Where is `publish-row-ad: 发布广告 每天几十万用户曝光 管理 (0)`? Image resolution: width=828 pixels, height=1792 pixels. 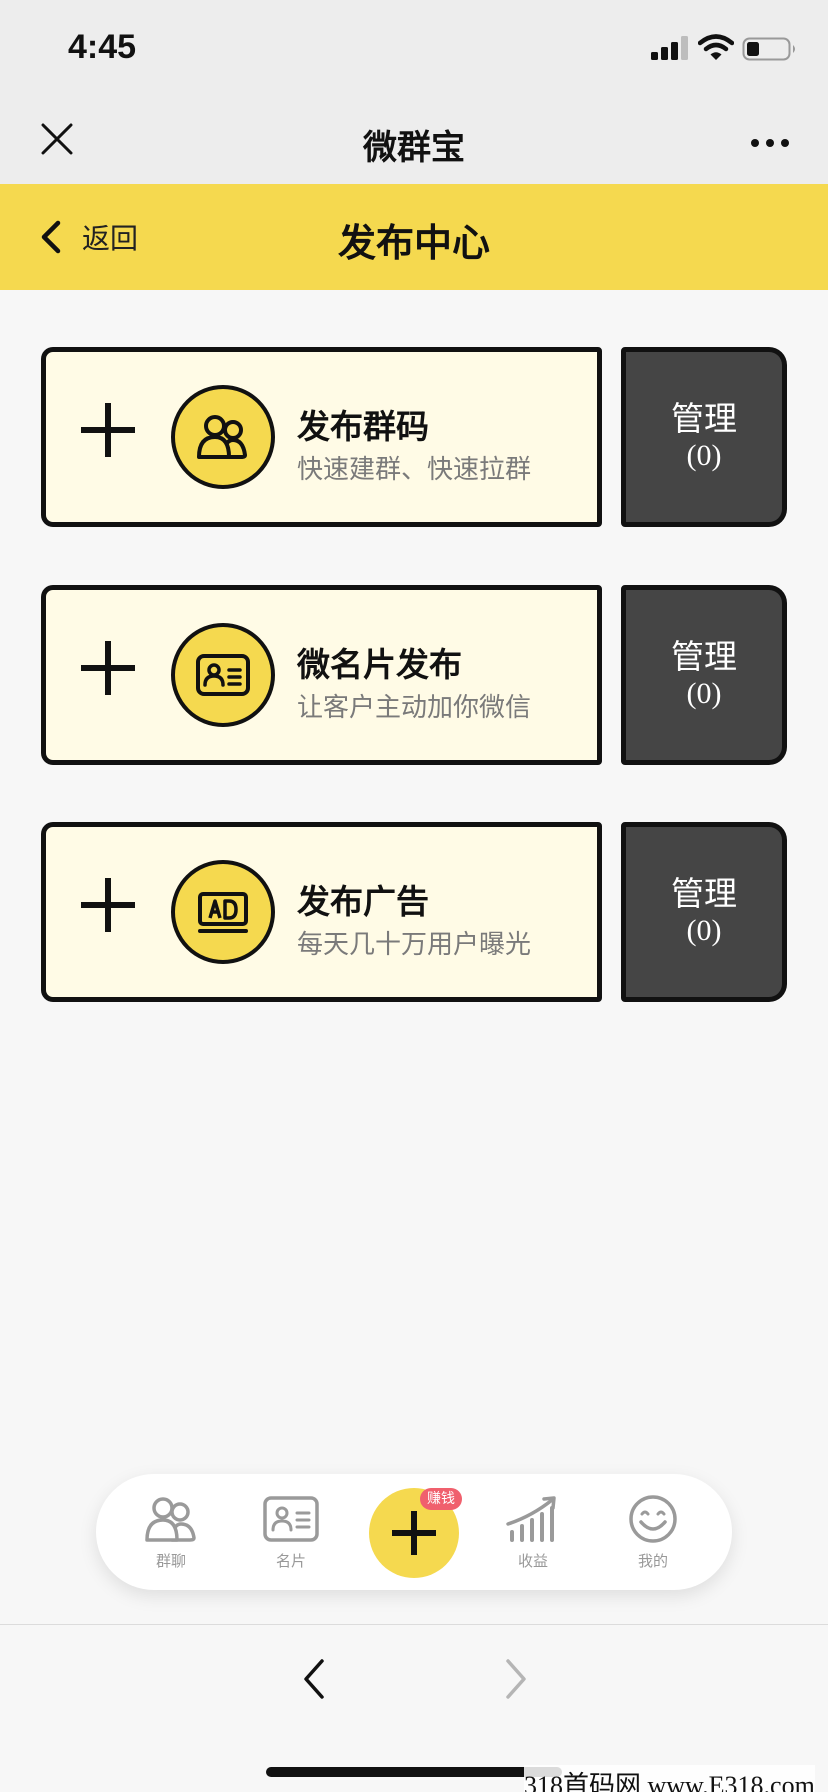
publish-row-ad: 发布广告 每天几十万用户曝光 管理 (0) is located at coordinates (414, 912).